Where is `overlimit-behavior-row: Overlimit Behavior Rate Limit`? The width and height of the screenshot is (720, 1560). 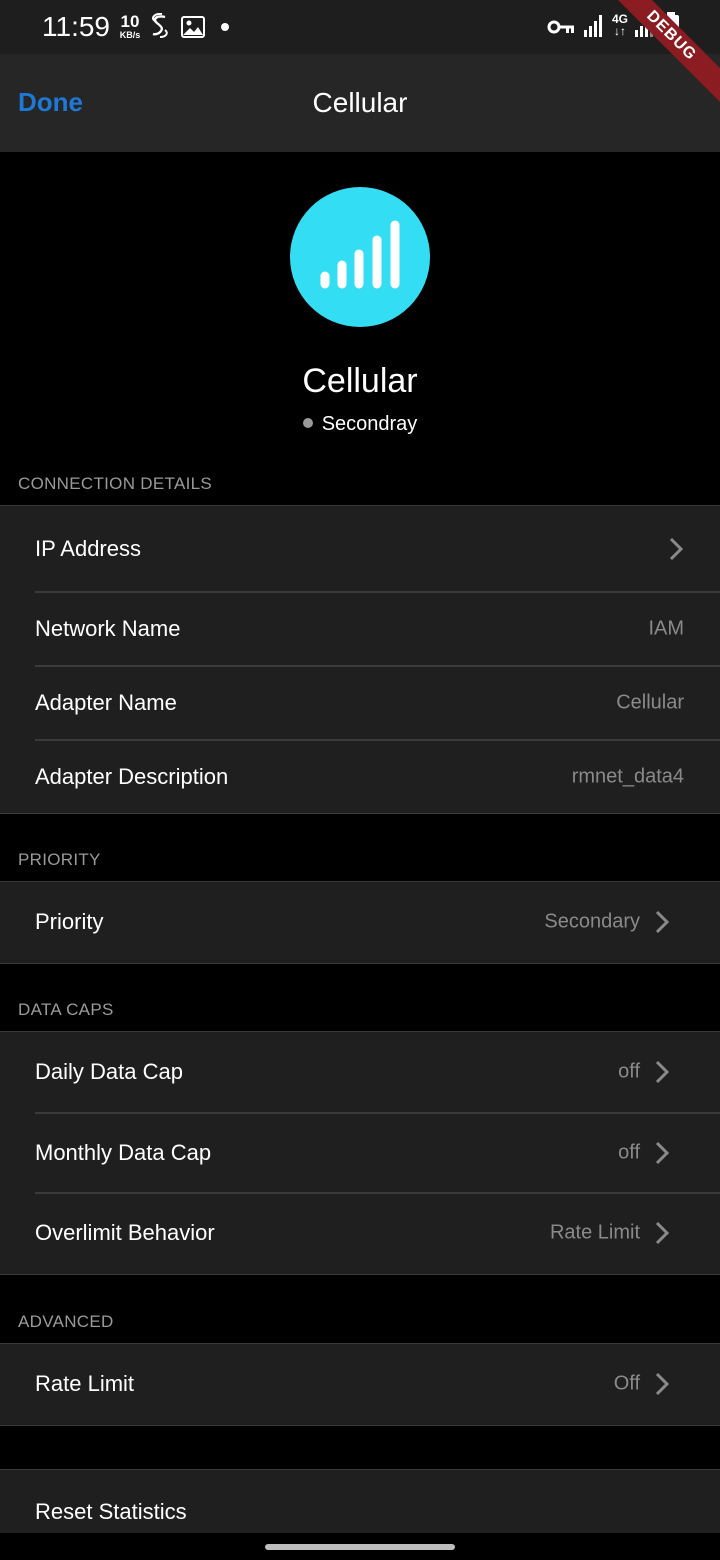
overlimit-behavior-row: Overlimit Behavior Rate Limit is located at coordinates (360, 1233).